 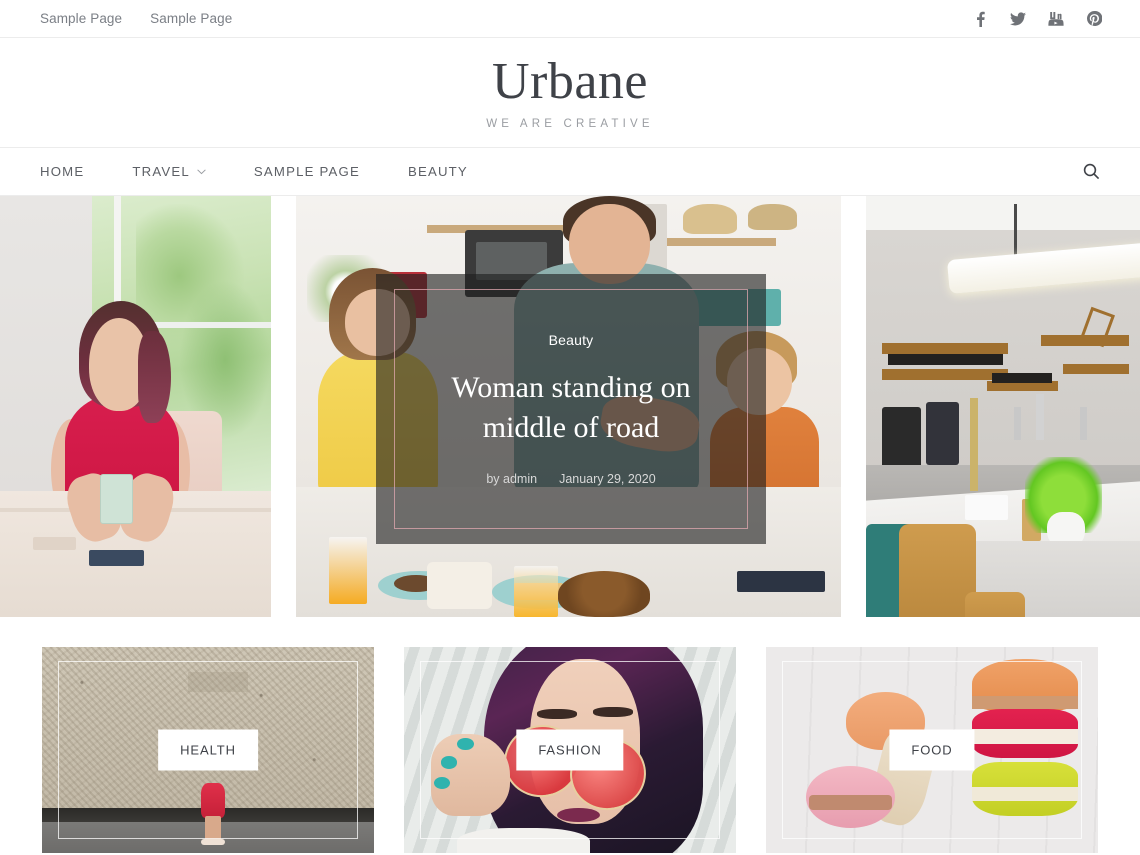 I want to click on site-branding: Urbane WE ARE CREATIVE, so click(x=570, y=93).